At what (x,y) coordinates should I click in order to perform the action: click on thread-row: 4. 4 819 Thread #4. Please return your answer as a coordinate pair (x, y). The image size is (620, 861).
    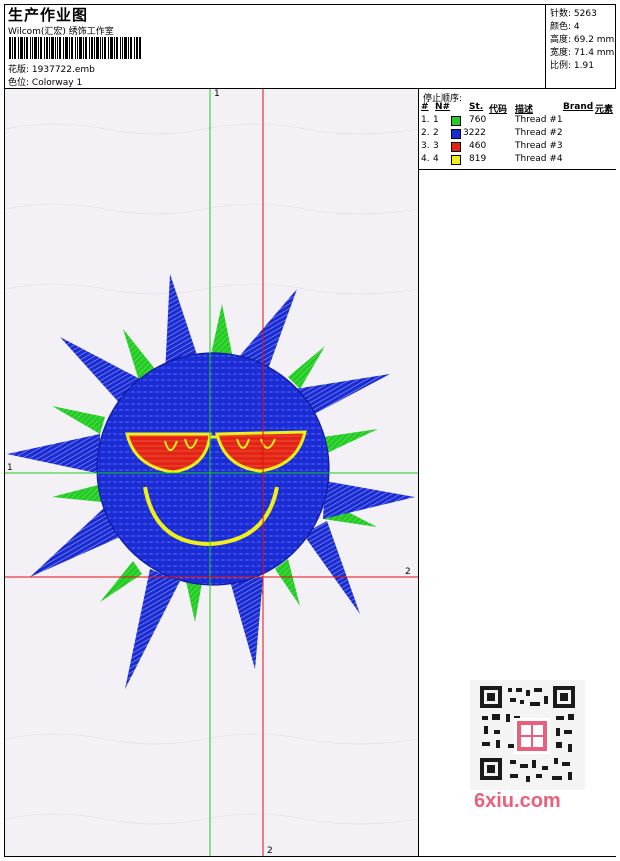
    Looking at the image, I should click on (516, 160).